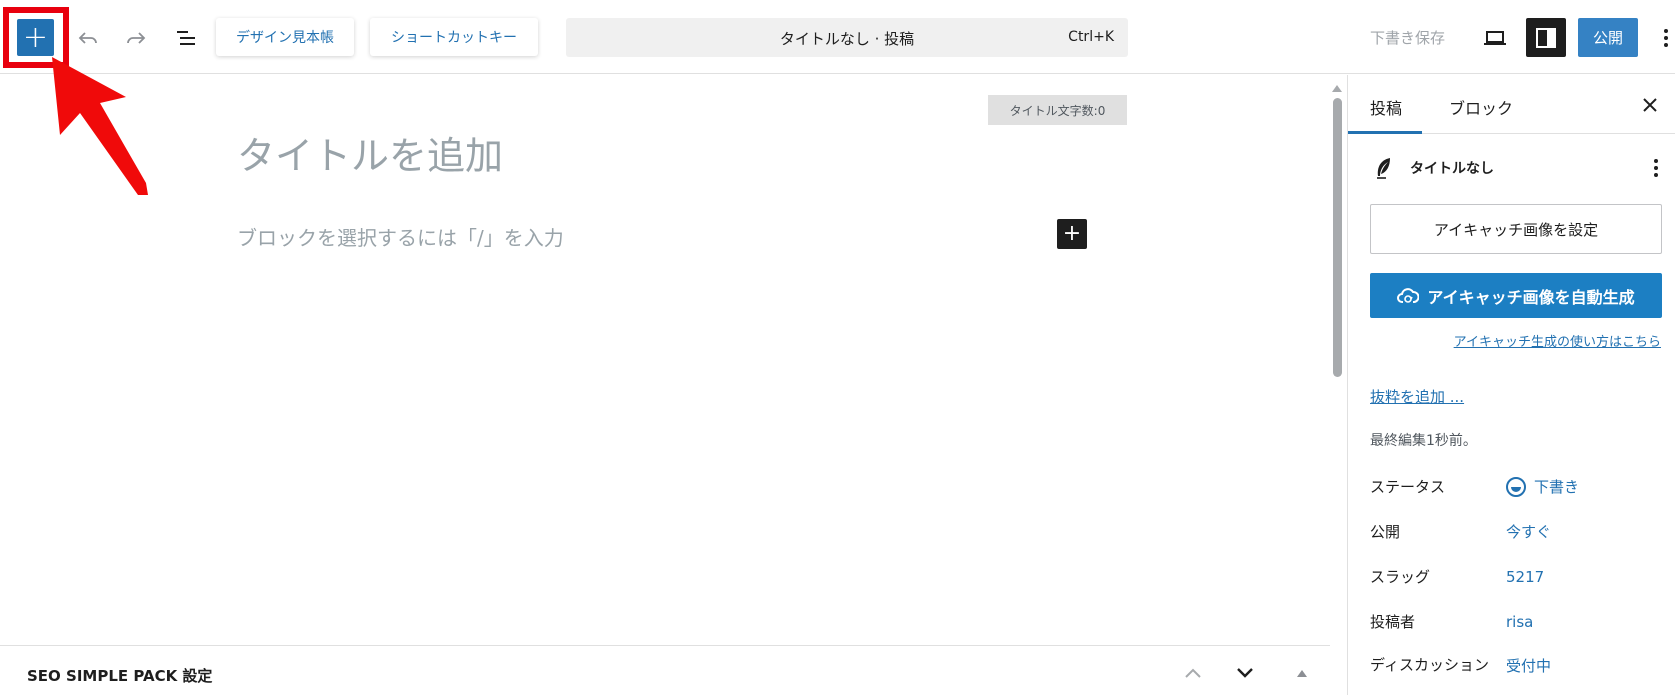  I want to click on chevron-down-icon, so click(1245, 673).